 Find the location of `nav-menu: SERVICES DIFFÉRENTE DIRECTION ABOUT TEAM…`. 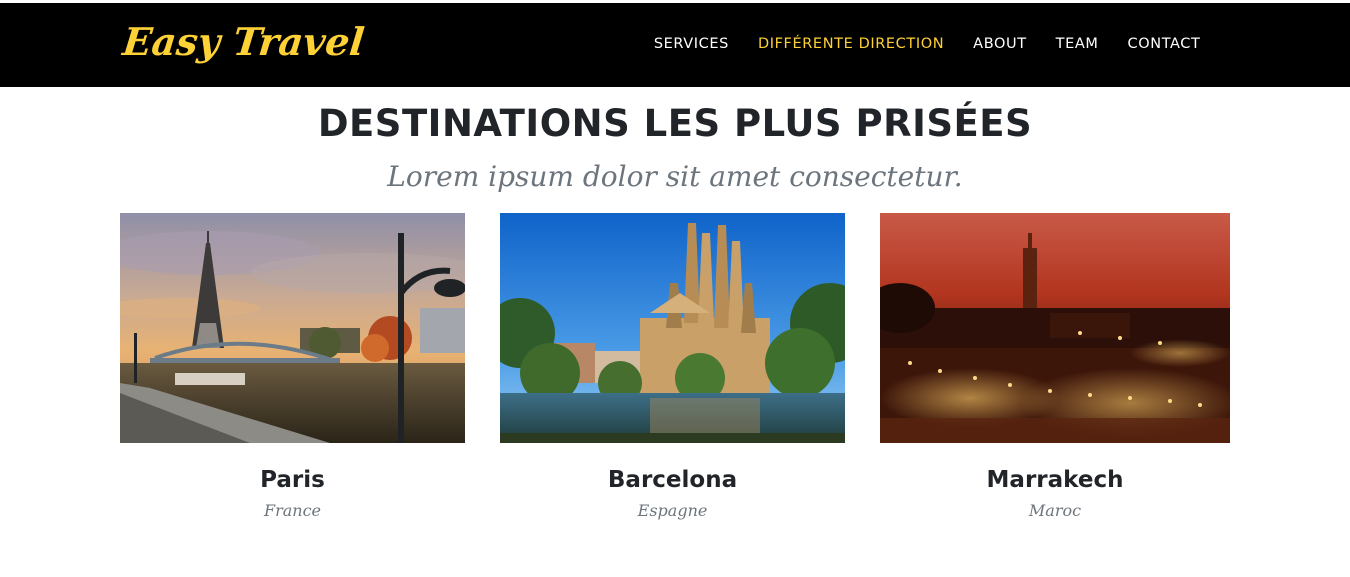

nav-menu: SERVICES DIFFÉRENTE DIRECTION ABOUT TEAM… is located at coordinates (927, 44).